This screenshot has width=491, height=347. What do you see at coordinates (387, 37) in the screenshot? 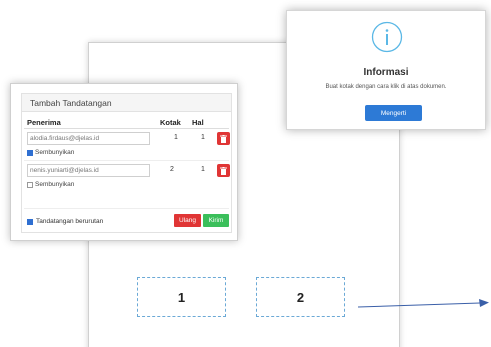
I see `info-icon` at bounding box center [387, 37].